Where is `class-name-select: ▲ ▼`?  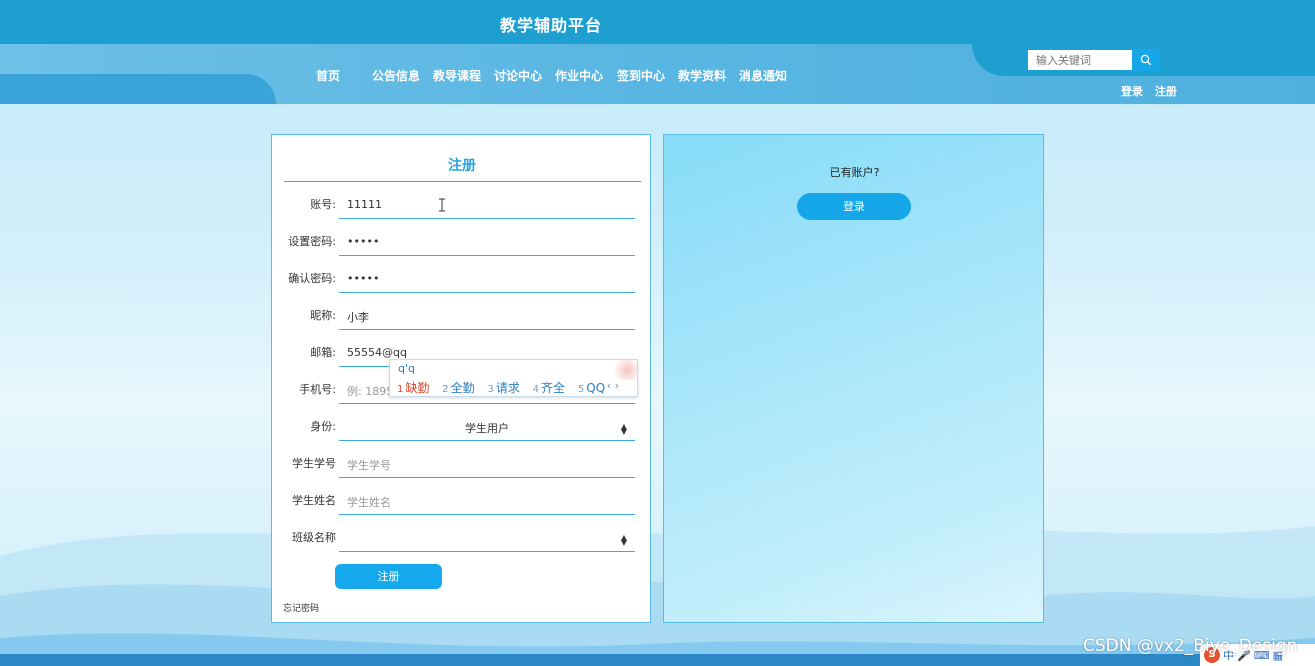
class-name-select: ▲ ▼ is located at coordinates (487, 538).